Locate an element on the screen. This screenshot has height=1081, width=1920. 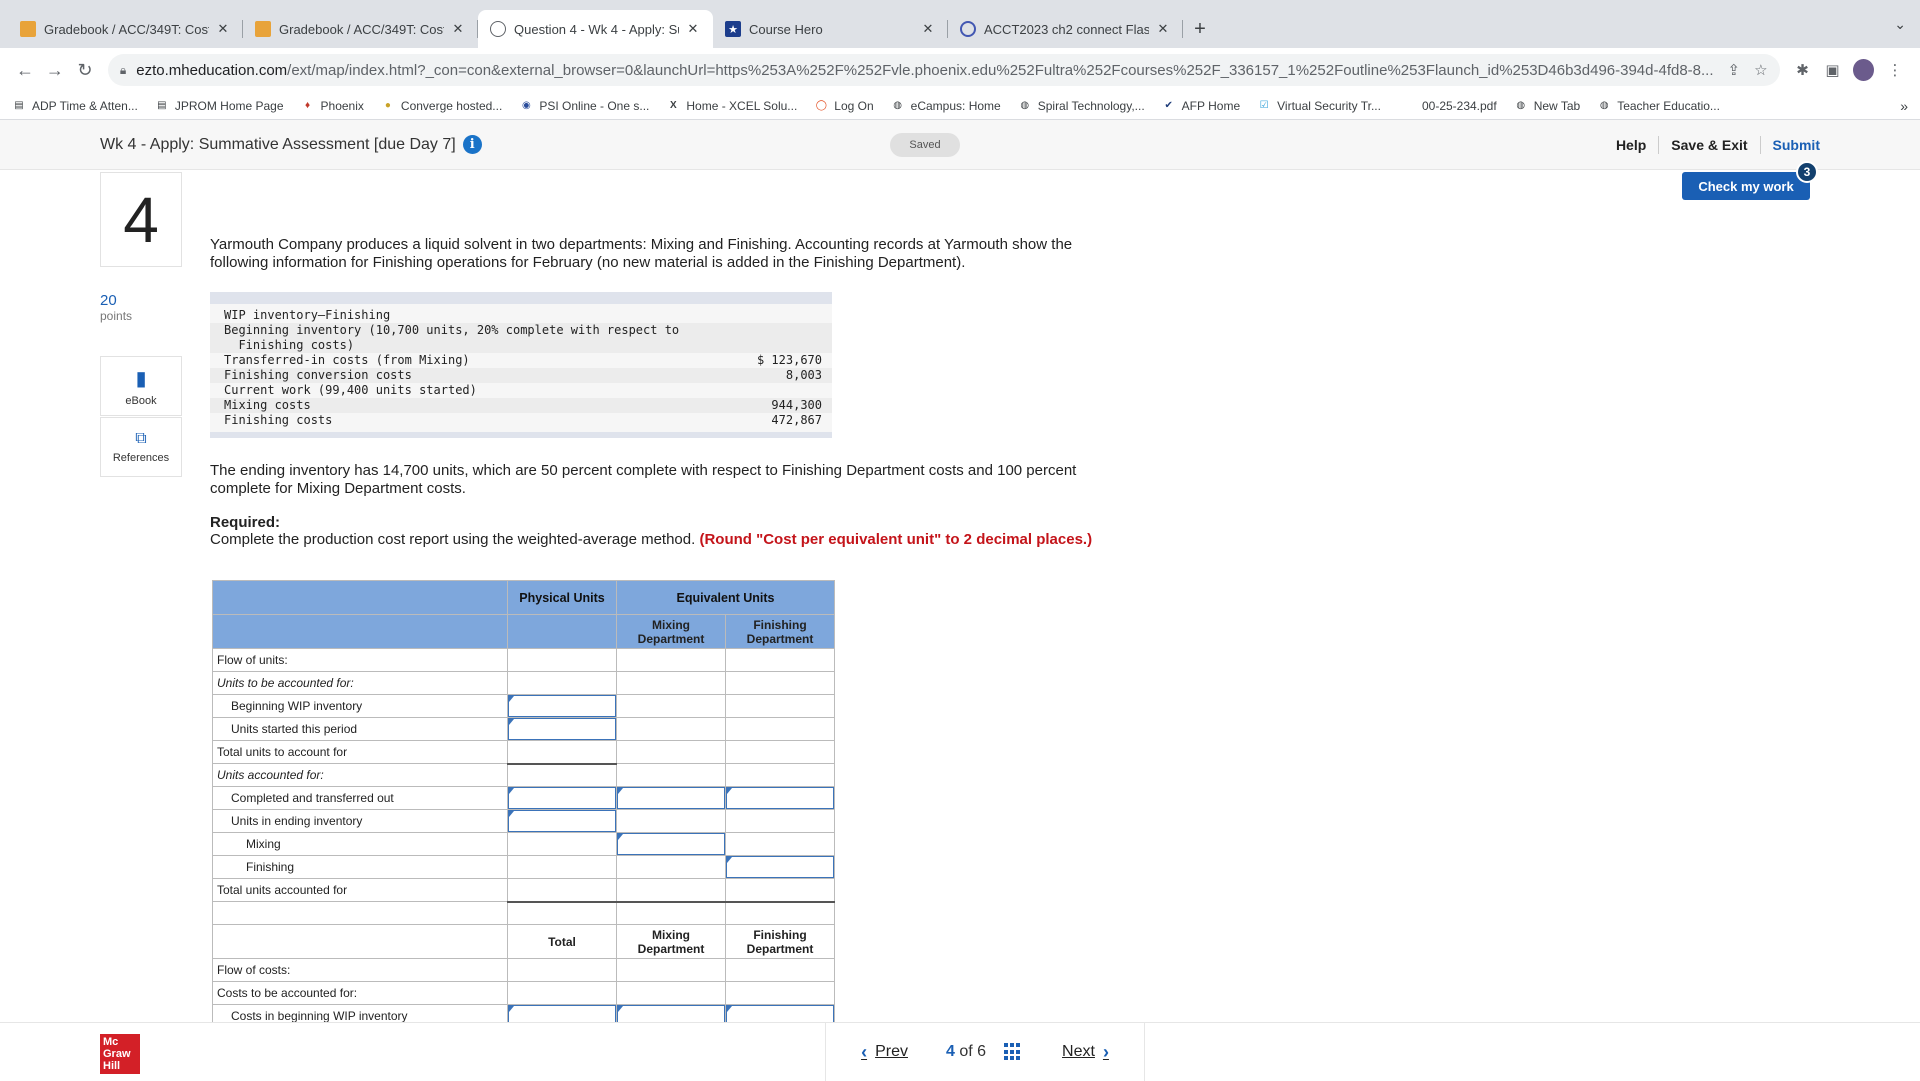
required-label: Required: is located at coordinates (245, 522).